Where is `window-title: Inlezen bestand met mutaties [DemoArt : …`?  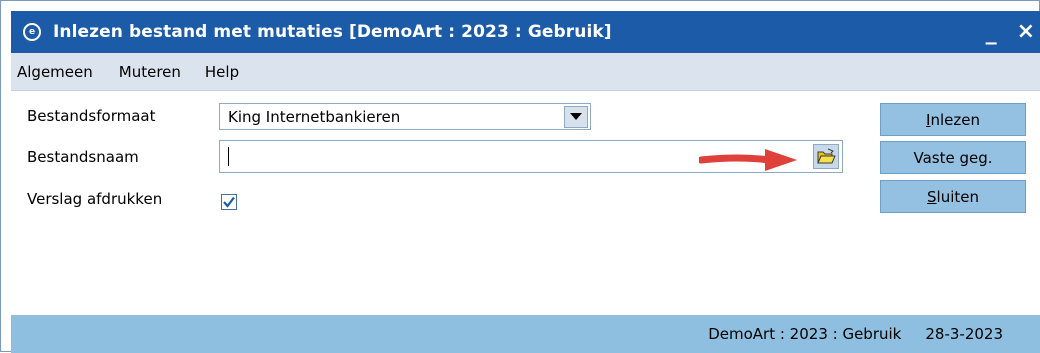
window-title: Inlezen bestand met mutaties [DemoArt : … is located at coordinates (332, 32).